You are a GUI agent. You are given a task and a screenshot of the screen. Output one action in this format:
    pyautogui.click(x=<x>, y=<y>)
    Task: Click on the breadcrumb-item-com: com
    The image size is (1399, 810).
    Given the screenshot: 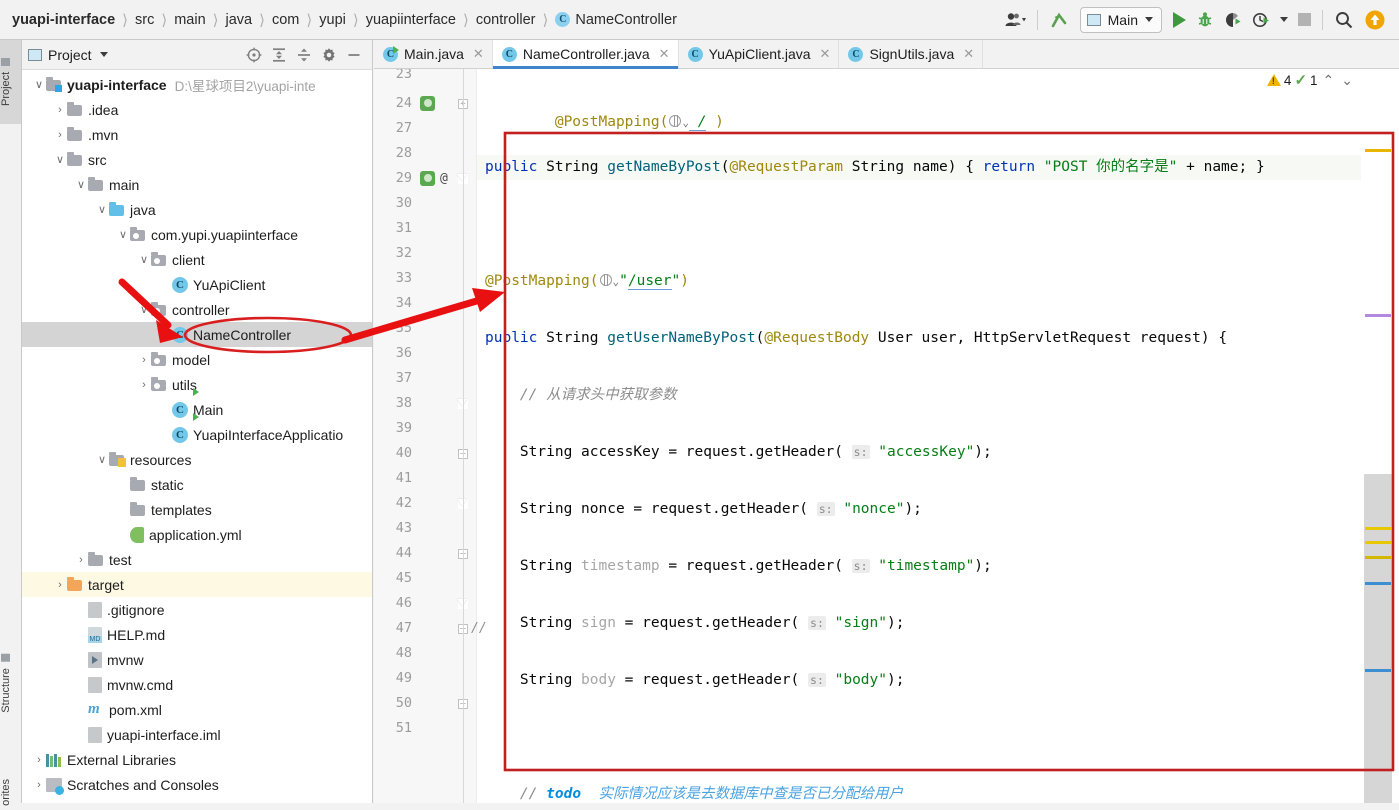 What is the action you would take?
    pyautogui.click(x=285, y=20)
    